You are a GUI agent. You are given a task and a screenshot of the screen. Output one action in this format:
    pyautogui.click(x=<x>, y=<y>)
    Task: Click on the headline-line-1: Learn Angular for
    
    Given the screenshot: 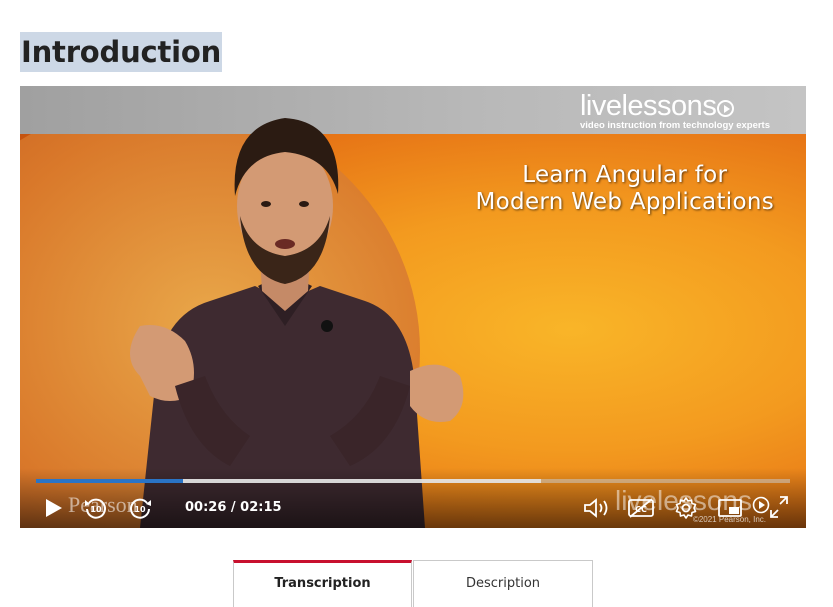 What is the action you would take?
    pyautogui.click(x=625, y=175)
    